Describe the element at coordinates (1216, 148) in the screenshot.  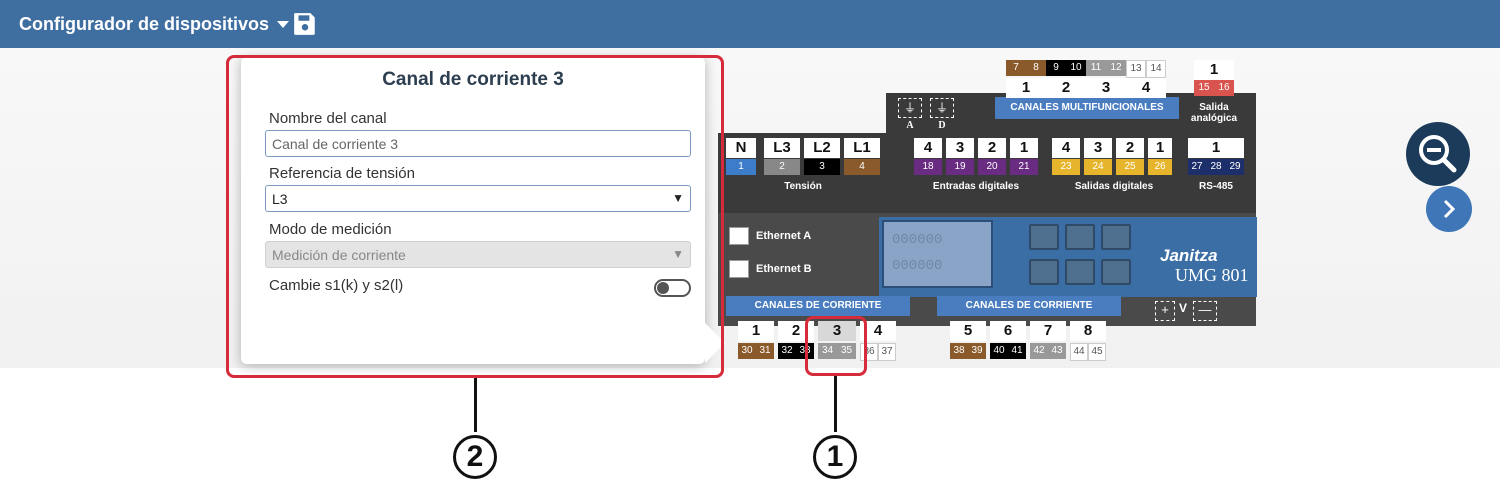
I see `rs485-terminal: 1` at that location.